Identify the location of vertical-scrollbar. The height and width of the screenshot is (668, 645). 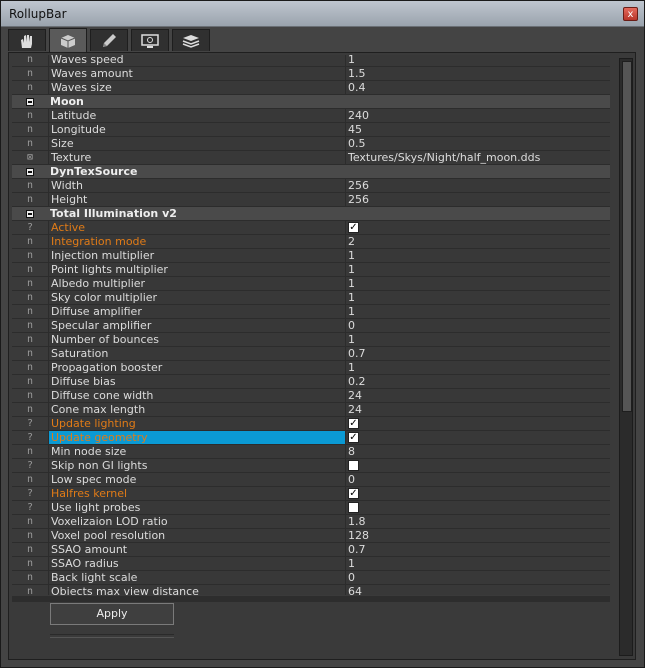
(626, 357).